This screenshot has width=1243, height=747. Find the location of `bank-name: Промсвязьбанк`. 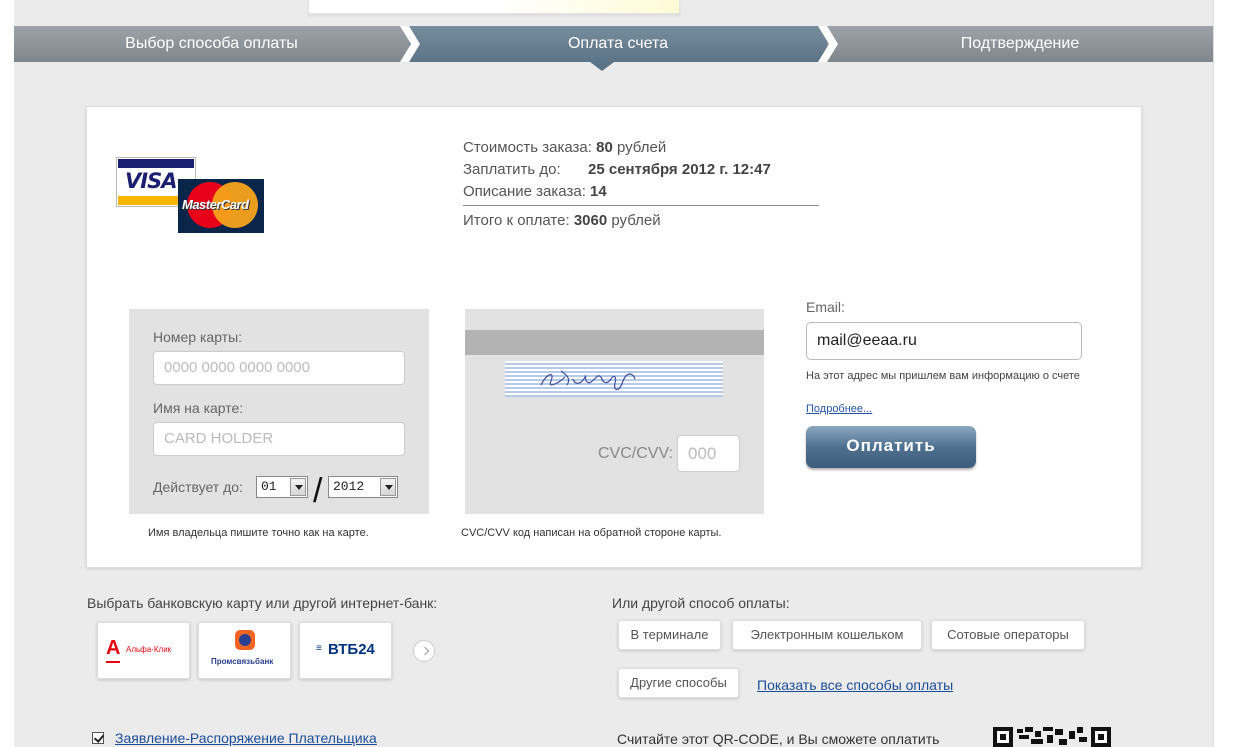

bank-name: Промсвязьбанк is located at coordinates (242, 661).